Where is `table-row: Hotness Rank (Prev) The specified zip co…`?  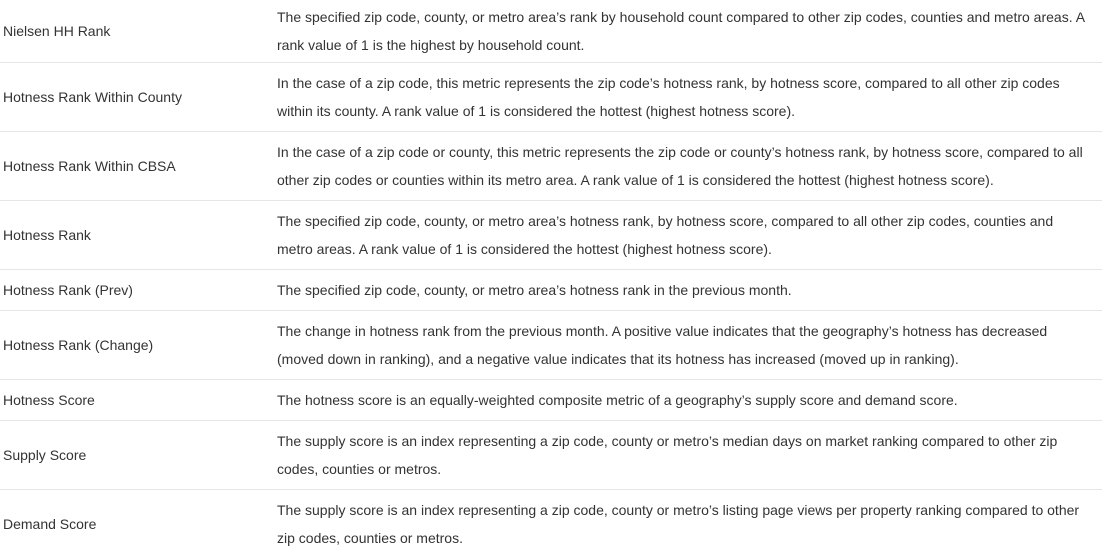 table-row: Hotness Rank (Prev) The specified zip co… is located at coordinates (551, 290).